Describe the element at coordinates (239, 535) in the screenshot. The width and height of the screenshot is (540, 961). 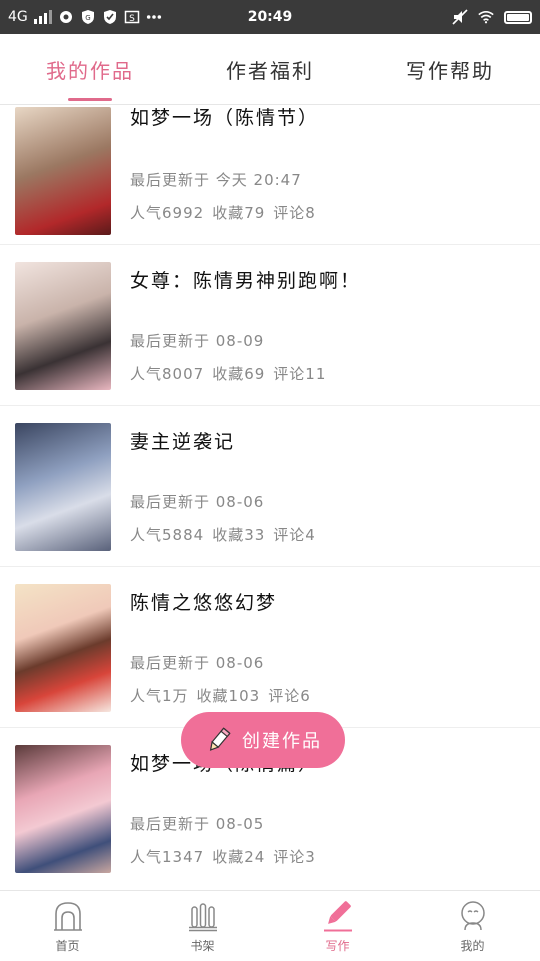
I see `work-favorites: 收藏33` at that location.